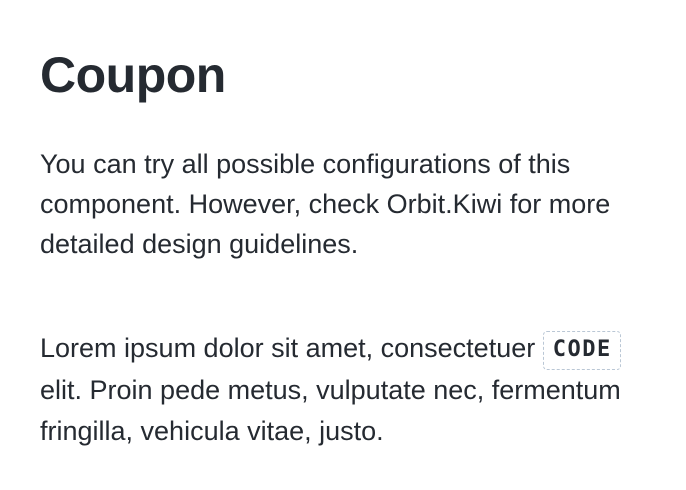 The width and height of the screenshot is (686, 490). Describe the element at coordinates (133, 75) in the screenshot. I see `page-title: Coupon` at that location.